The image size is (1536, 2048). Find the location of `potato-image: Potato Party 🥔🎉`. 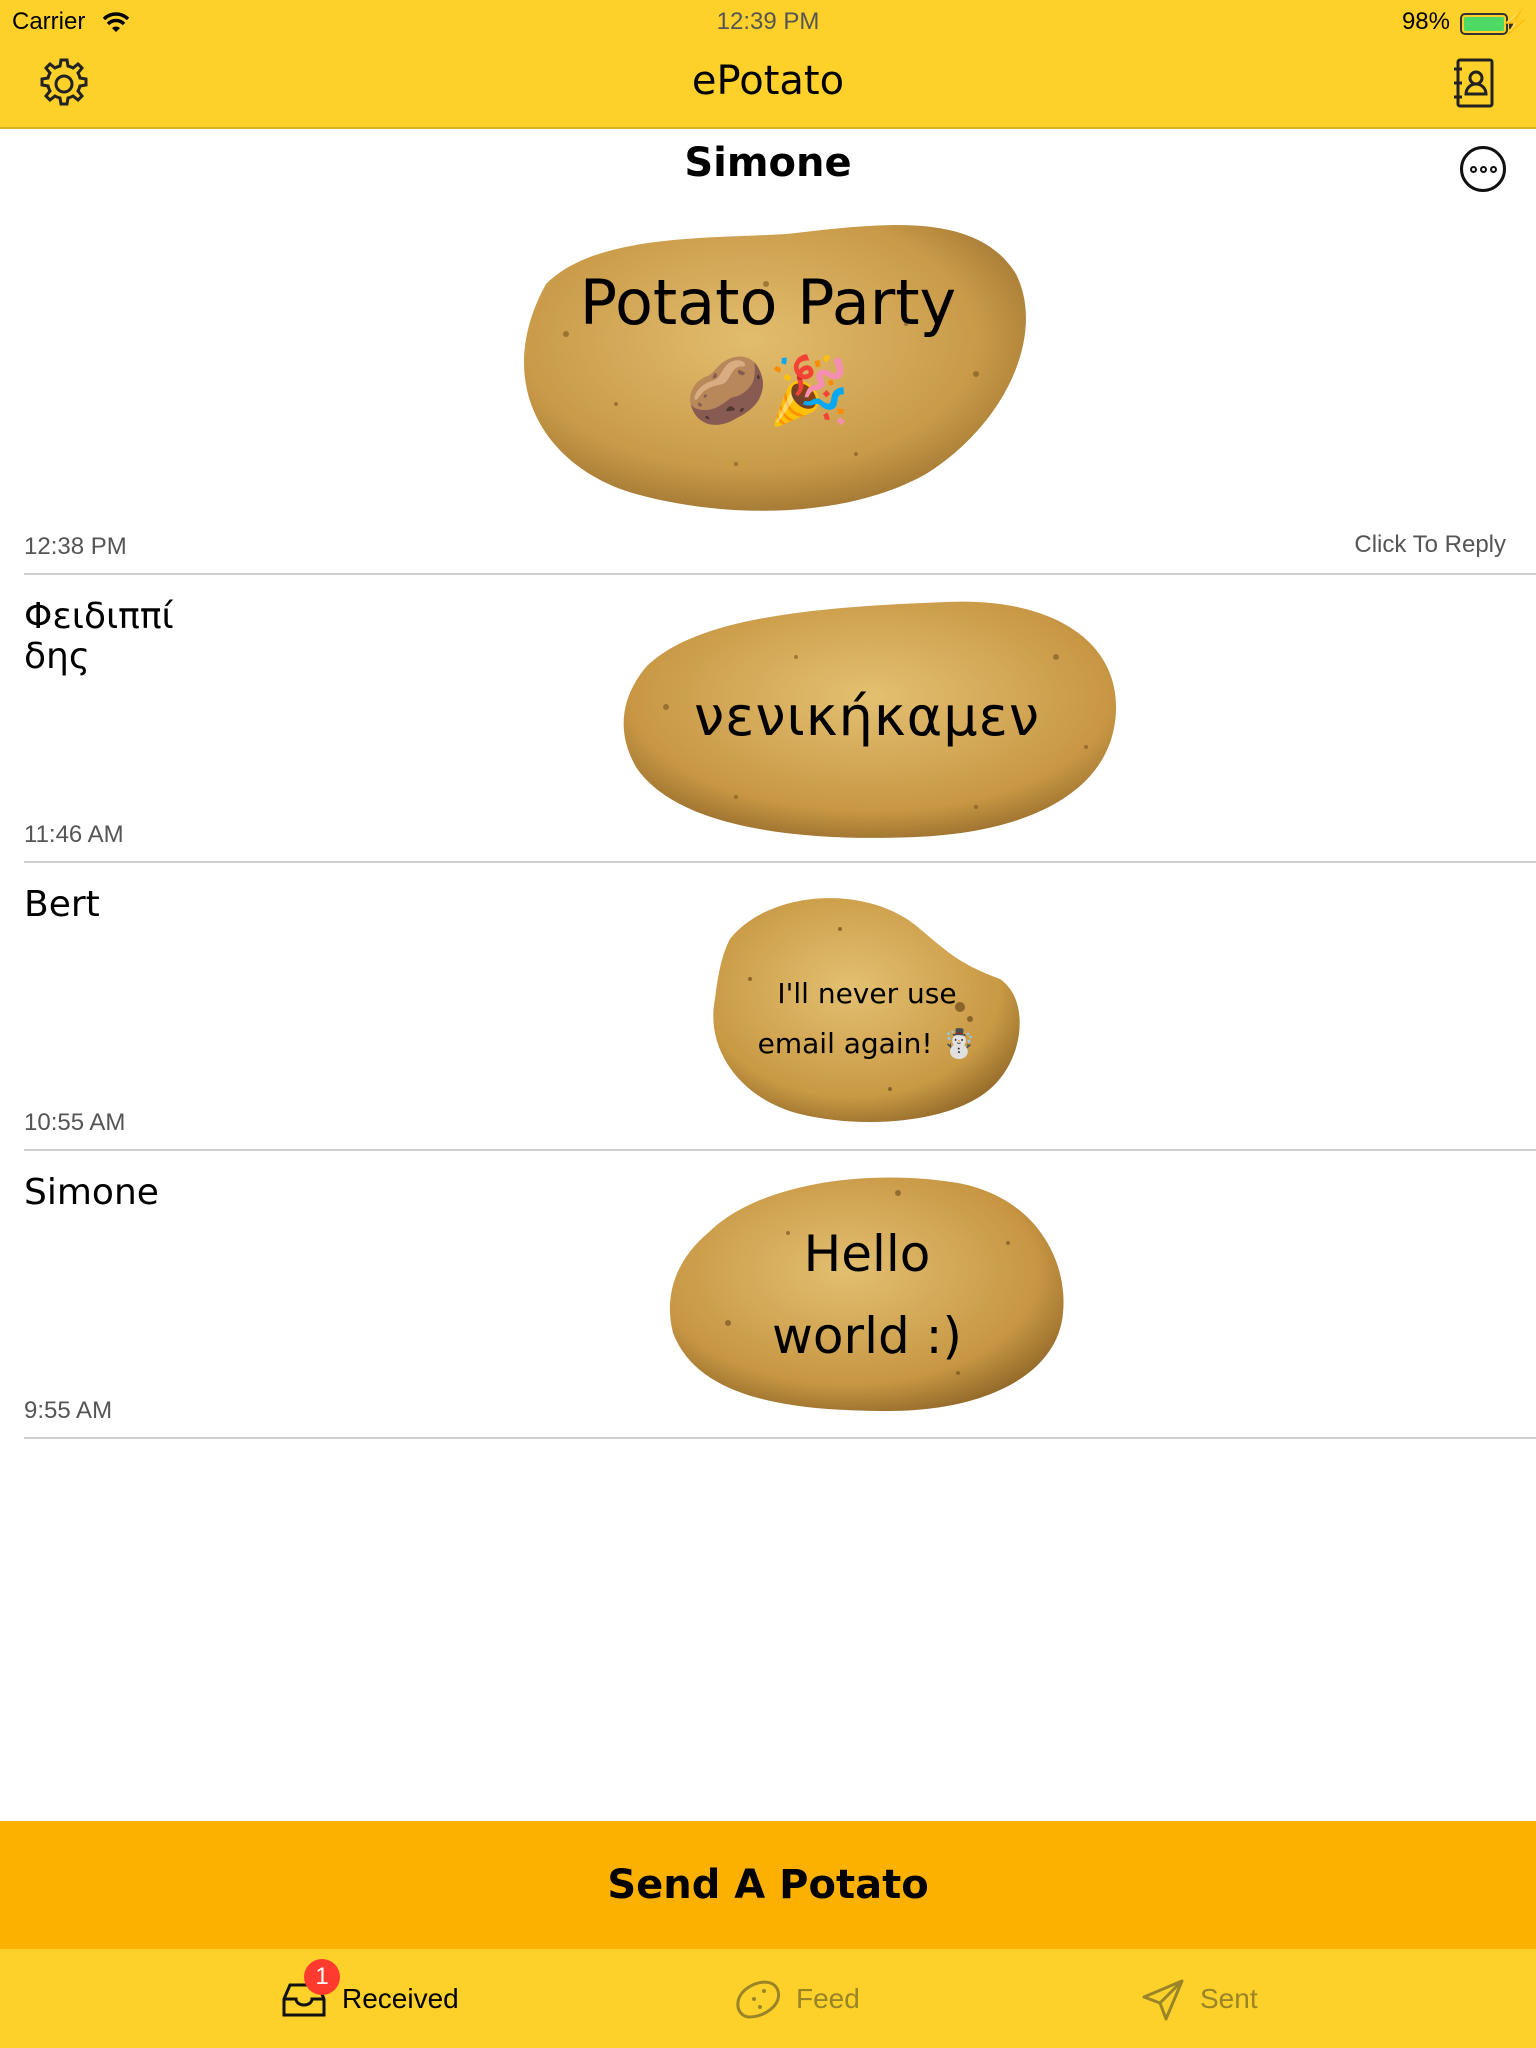

potato-image: Potato Party 🥔🎉 is located at coordinates (768, 364).